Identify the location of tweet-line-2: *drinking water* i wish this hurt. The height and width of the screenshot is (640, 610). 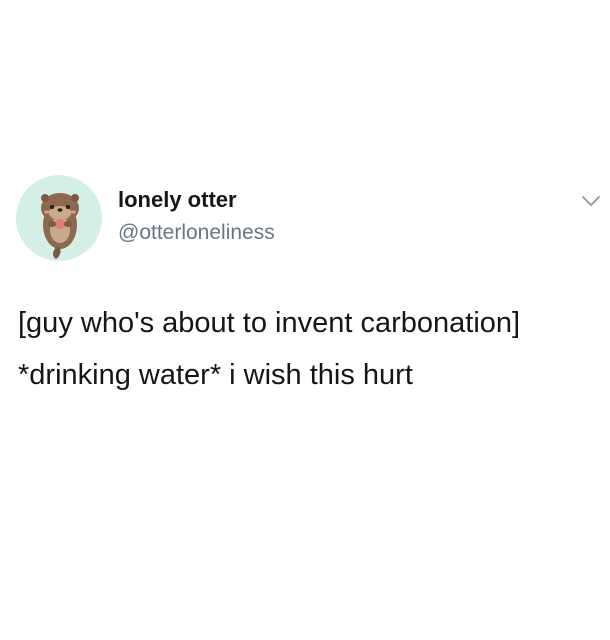
(215, 375).